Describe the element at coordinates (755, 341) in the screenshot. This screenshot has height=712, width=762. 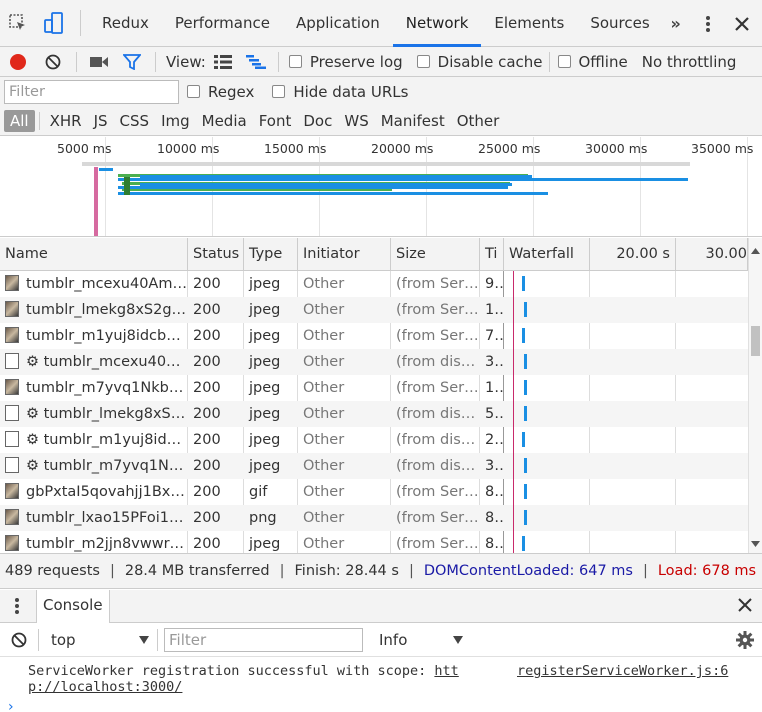
I see `scrollbar-thumb` at that location.